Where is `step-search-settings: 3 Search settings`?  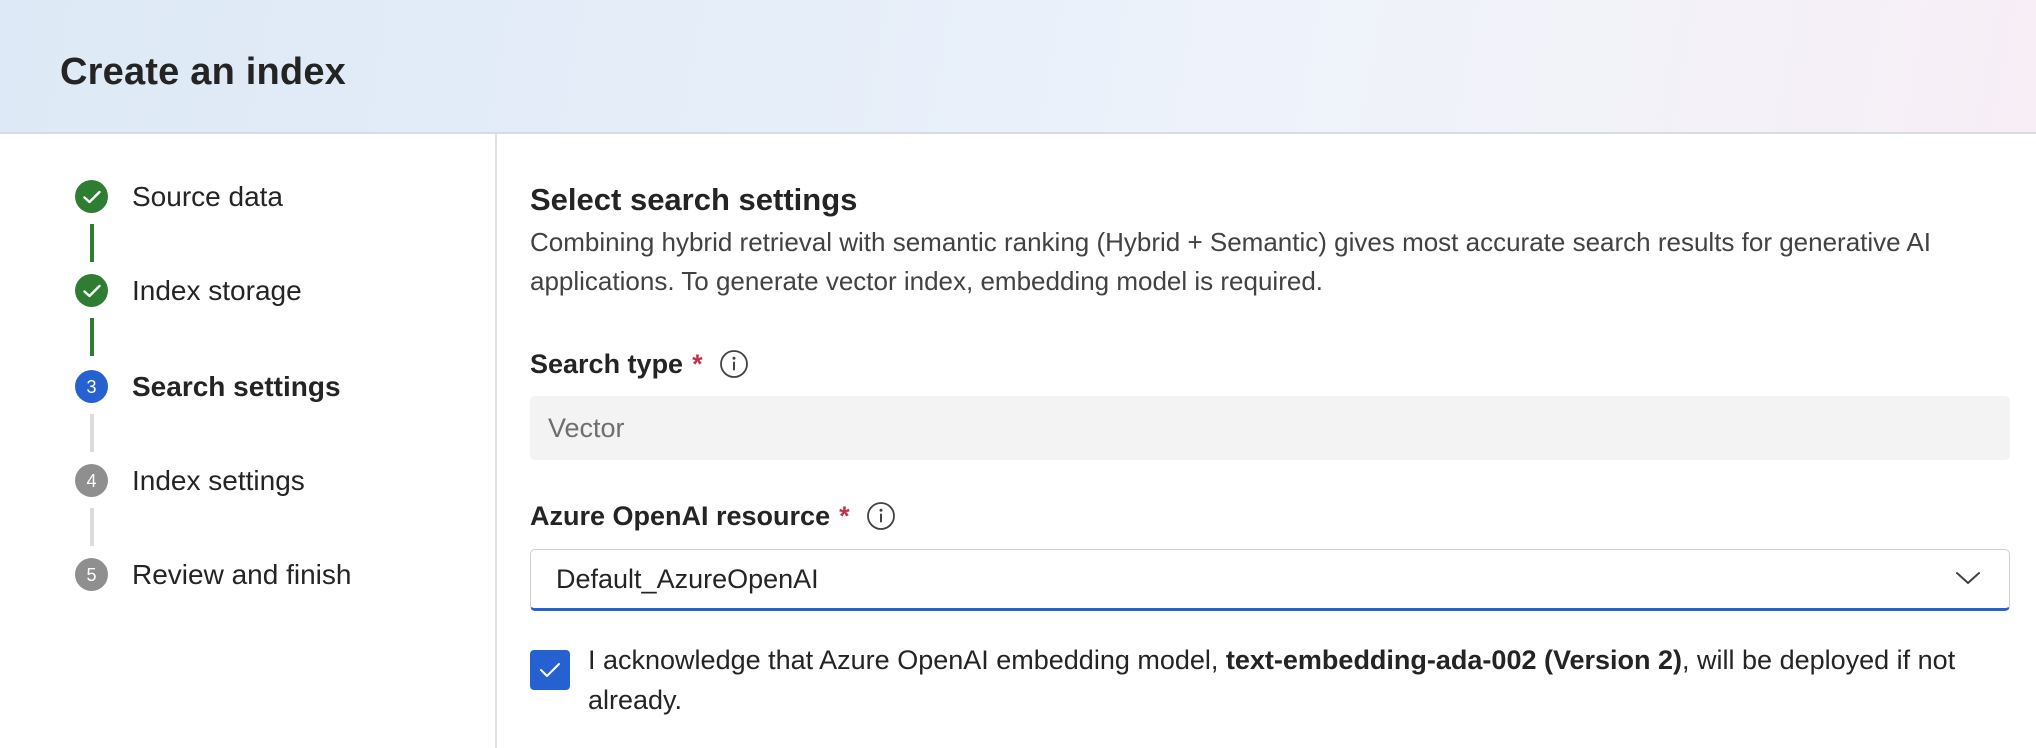
step-search-settings: 3 Search settings is located at coordinates (240, 388).